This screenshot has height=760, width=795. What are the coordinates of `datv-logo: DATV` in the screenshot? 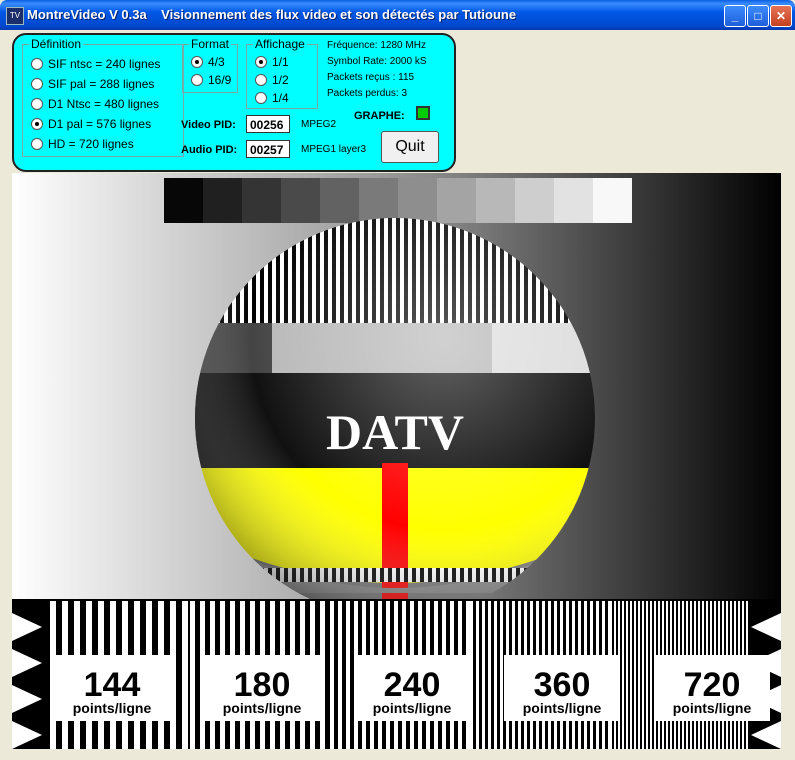 It's located at (395, 432).